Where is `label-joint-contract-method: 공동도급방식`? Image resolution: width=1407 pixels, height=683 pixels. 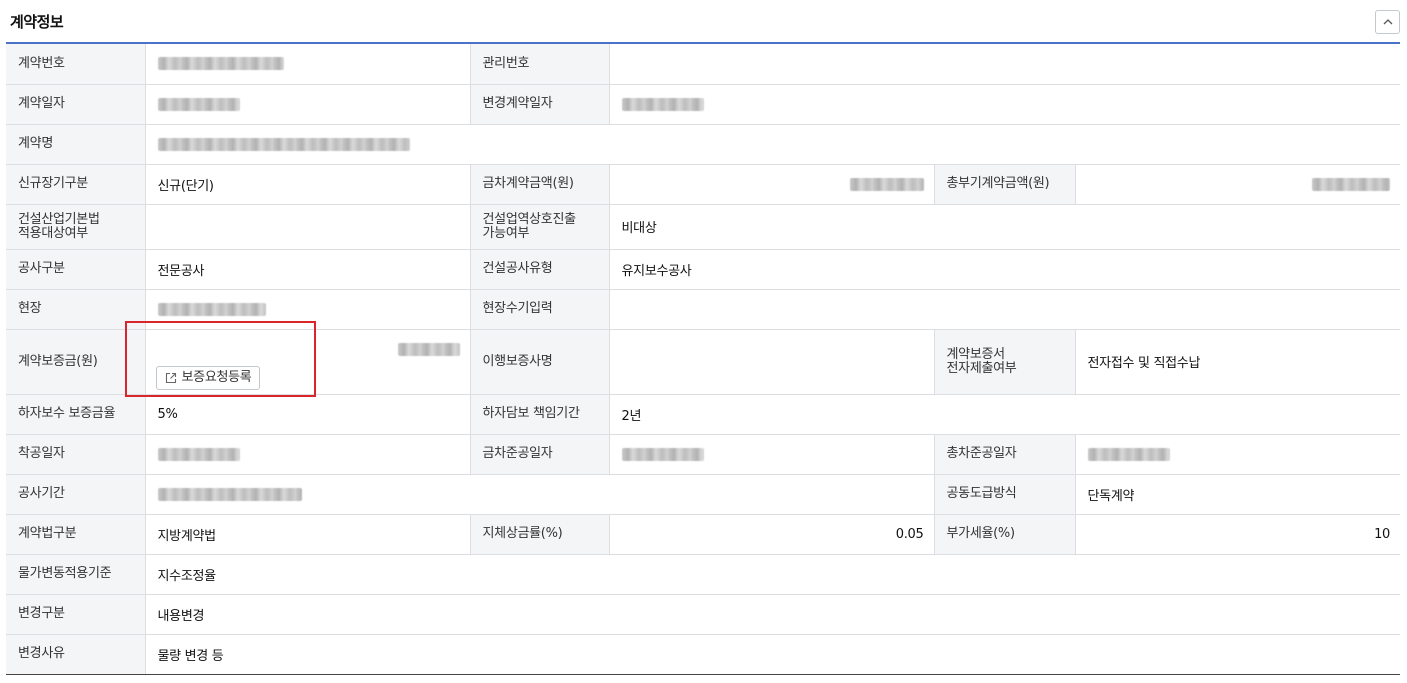
label-joint-contract-method: 공동도급방식 is located at coordinates (1005, 494).